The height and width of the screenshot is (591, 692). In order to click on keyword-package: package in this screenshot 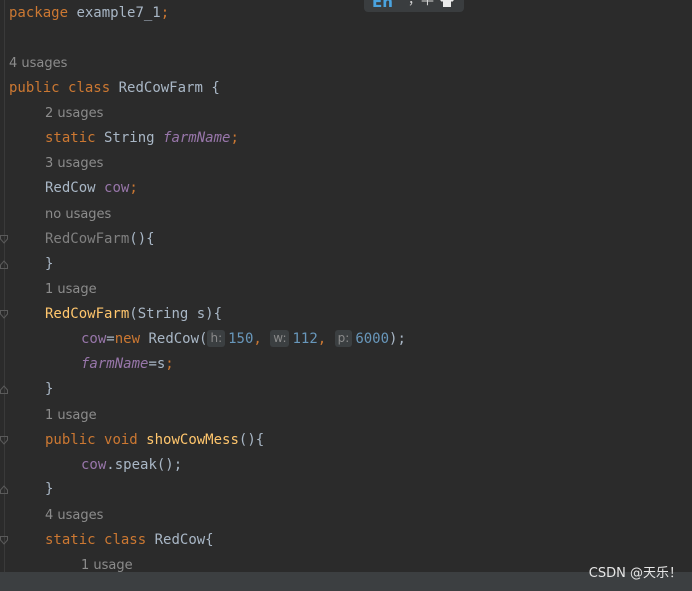, I will do `click(39, 13)`.